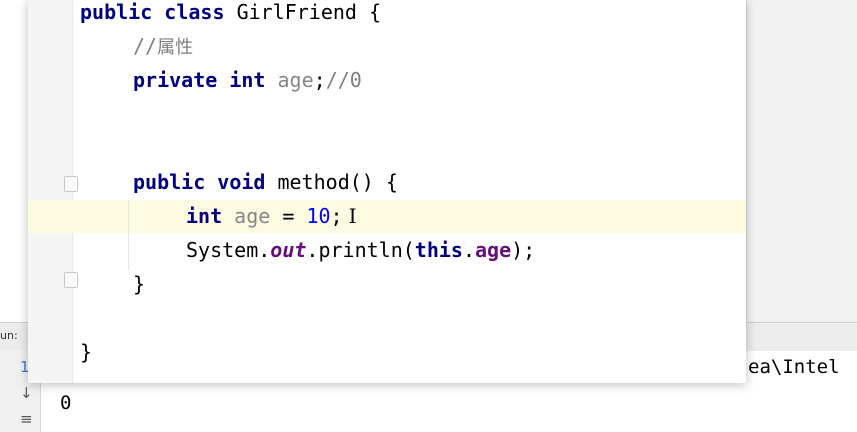  What do you see at coordinates (230, 14) in the screenshot?
I see `code-line-class-declaration: public class GirlFriend {` at bounding box center [230, 14].